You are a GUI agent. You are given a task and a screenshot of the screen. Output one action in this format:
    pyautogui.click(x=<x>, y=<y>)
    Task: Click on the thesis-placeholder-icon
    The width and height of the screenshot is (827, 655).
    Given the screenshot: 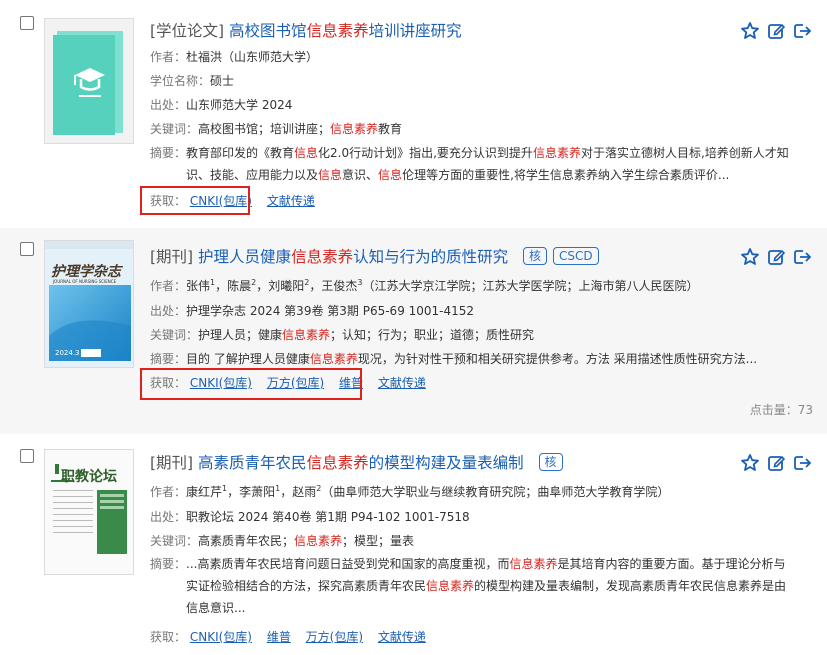 What is the action you would take?
    pyautogui.click(x=89, y=81)
    